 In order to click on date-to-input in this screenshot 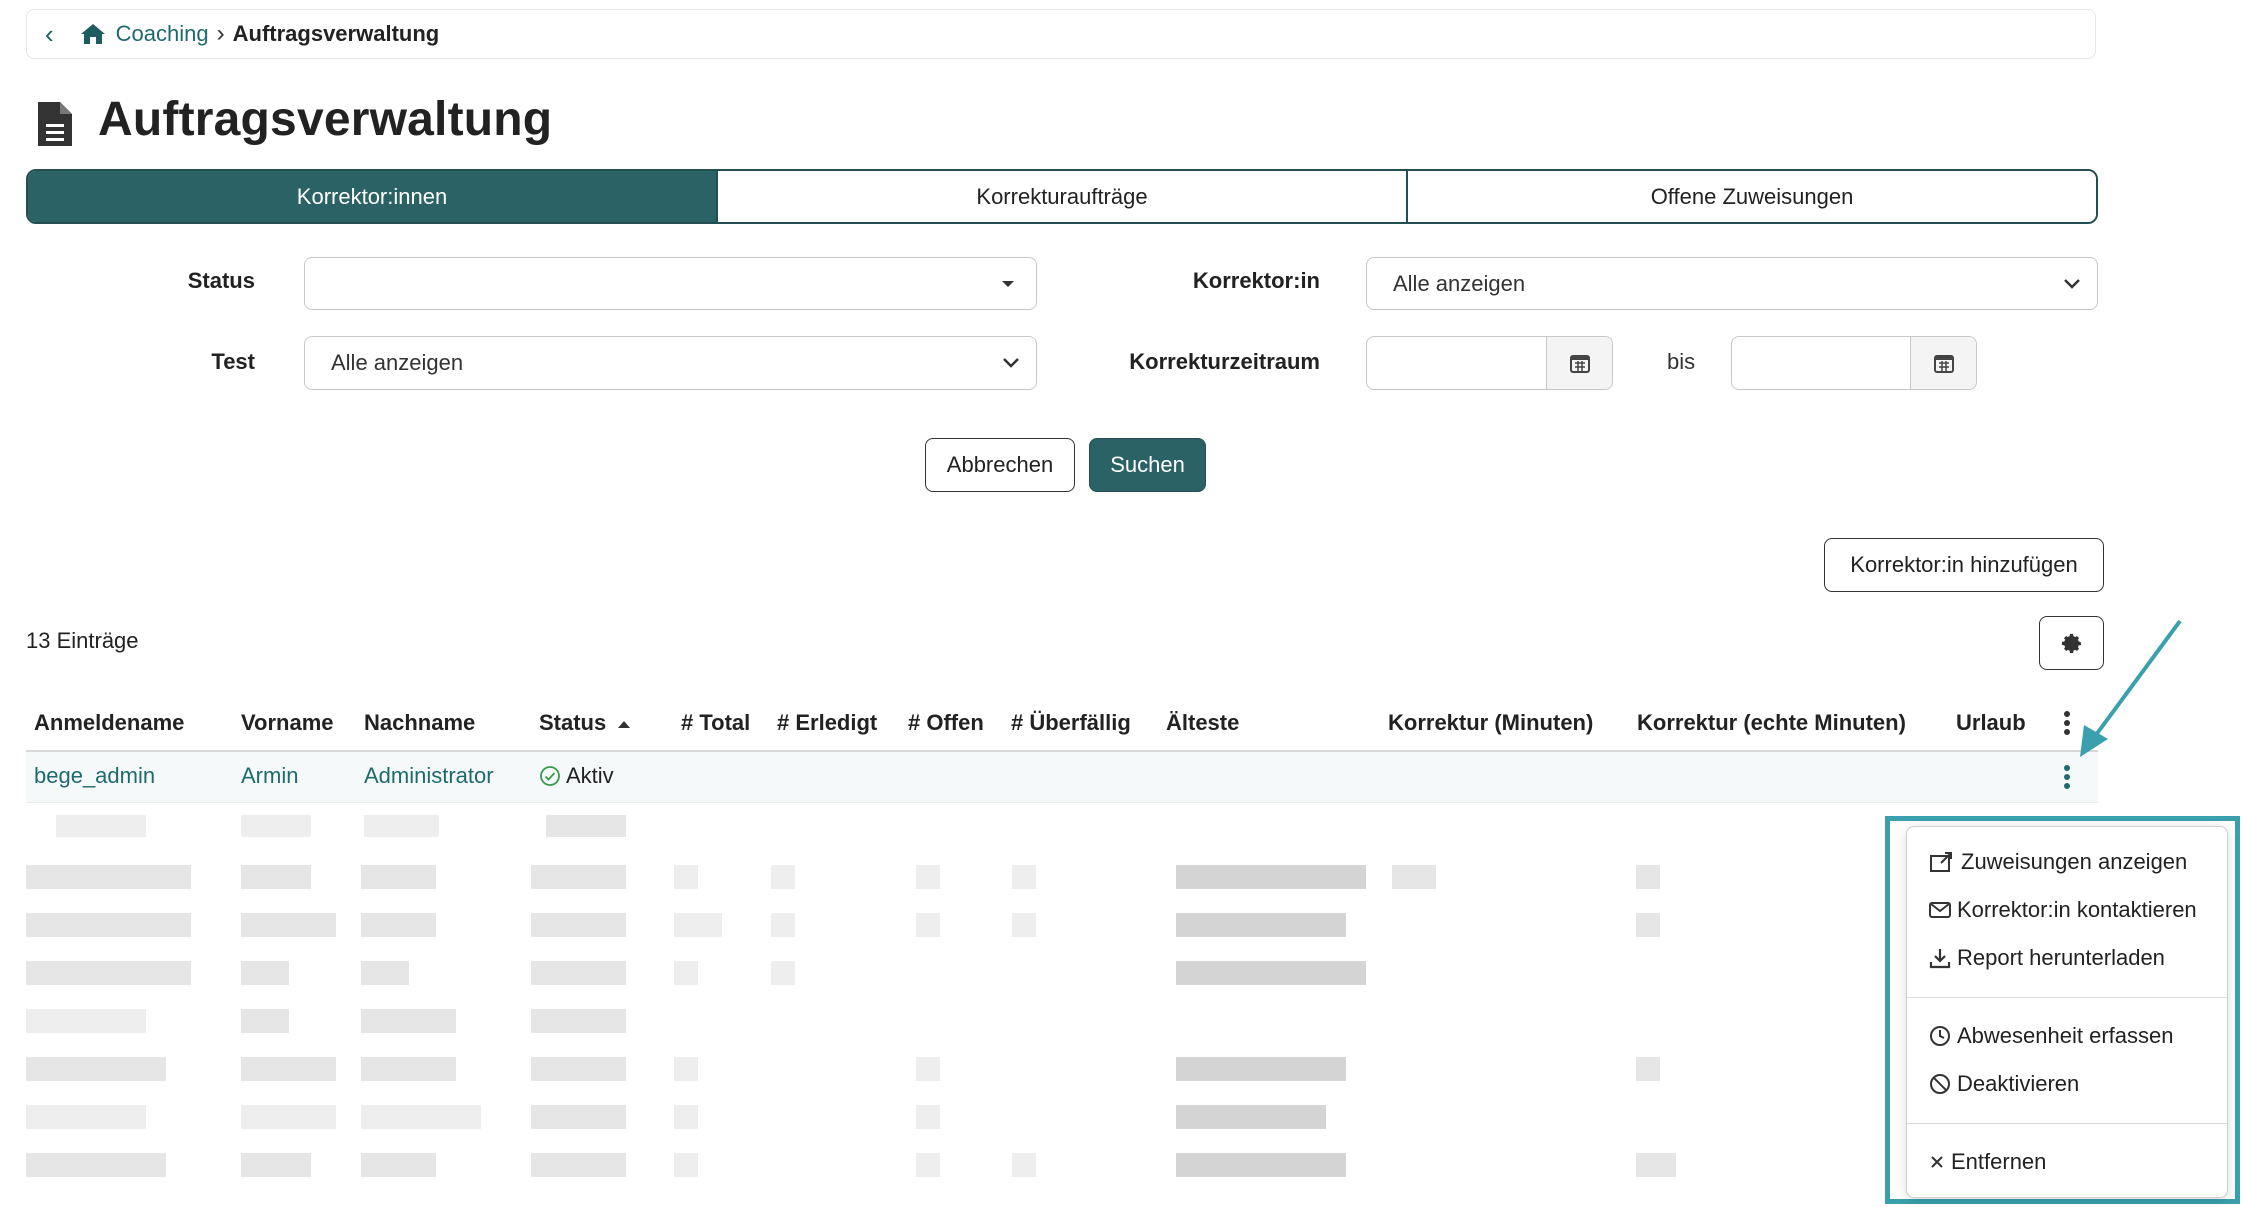, I will do `click(1821, 363)`.